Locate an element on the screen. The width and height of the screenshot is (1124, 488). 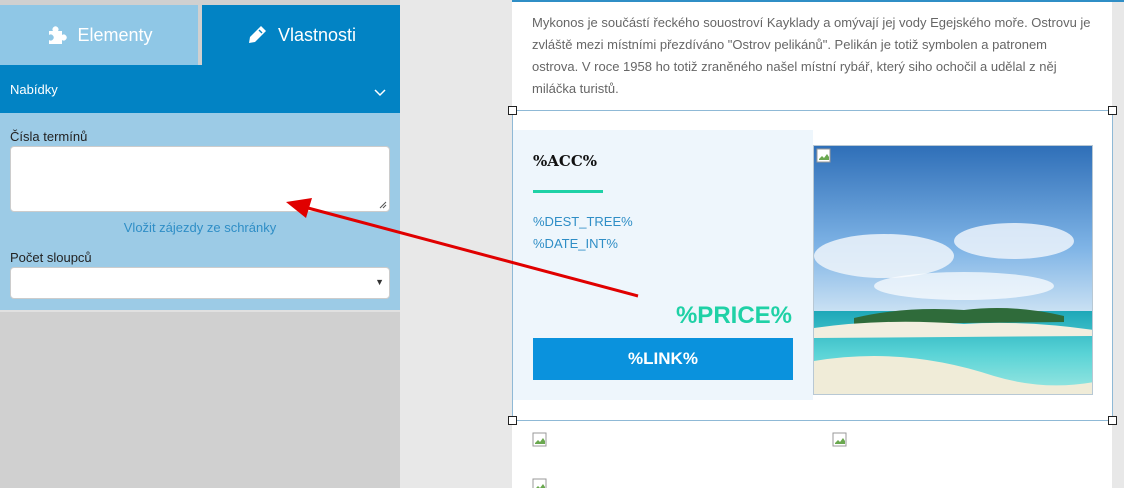
divider is located at coordinates (200, 311).